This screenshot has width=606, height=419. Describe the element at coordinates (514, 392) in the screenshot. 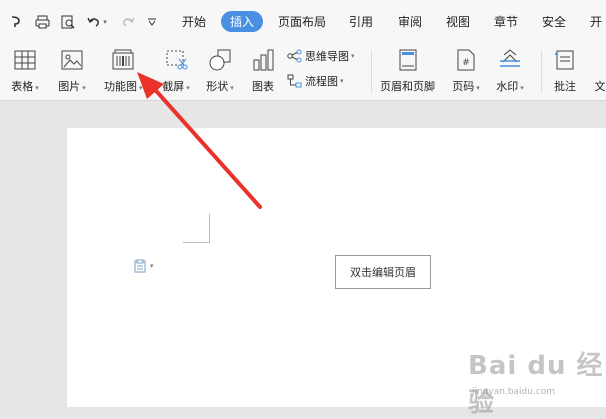

I see `baidu-watermark-url: jingyan.baidu.com` at that location.